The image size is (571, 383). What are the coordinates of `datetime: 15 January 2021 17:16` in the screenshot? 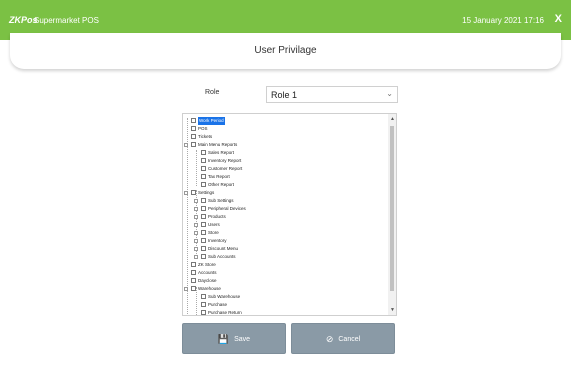 It's located at (503, 20).